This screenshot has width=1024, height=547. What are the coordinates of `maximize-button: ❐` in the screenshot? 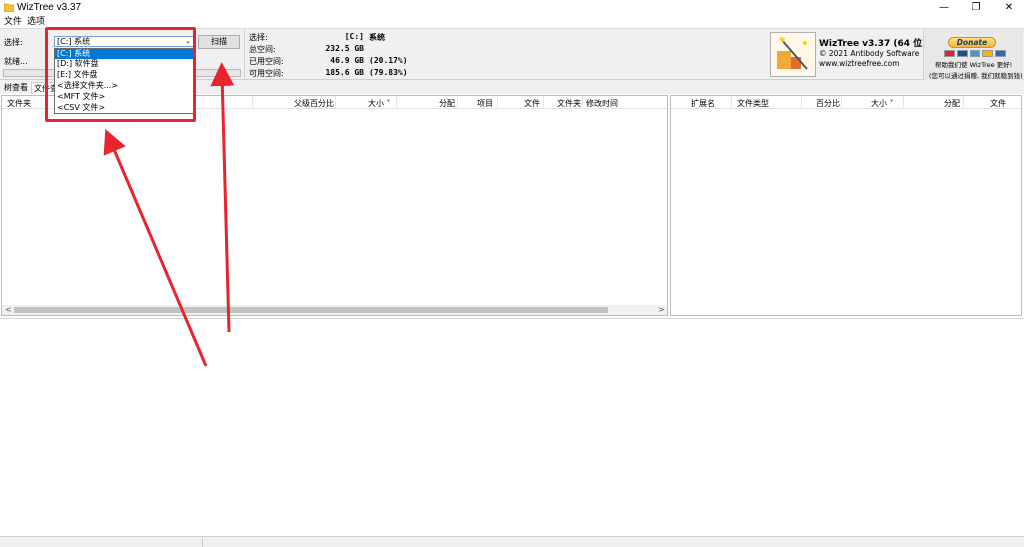 It's located at (976, 8).